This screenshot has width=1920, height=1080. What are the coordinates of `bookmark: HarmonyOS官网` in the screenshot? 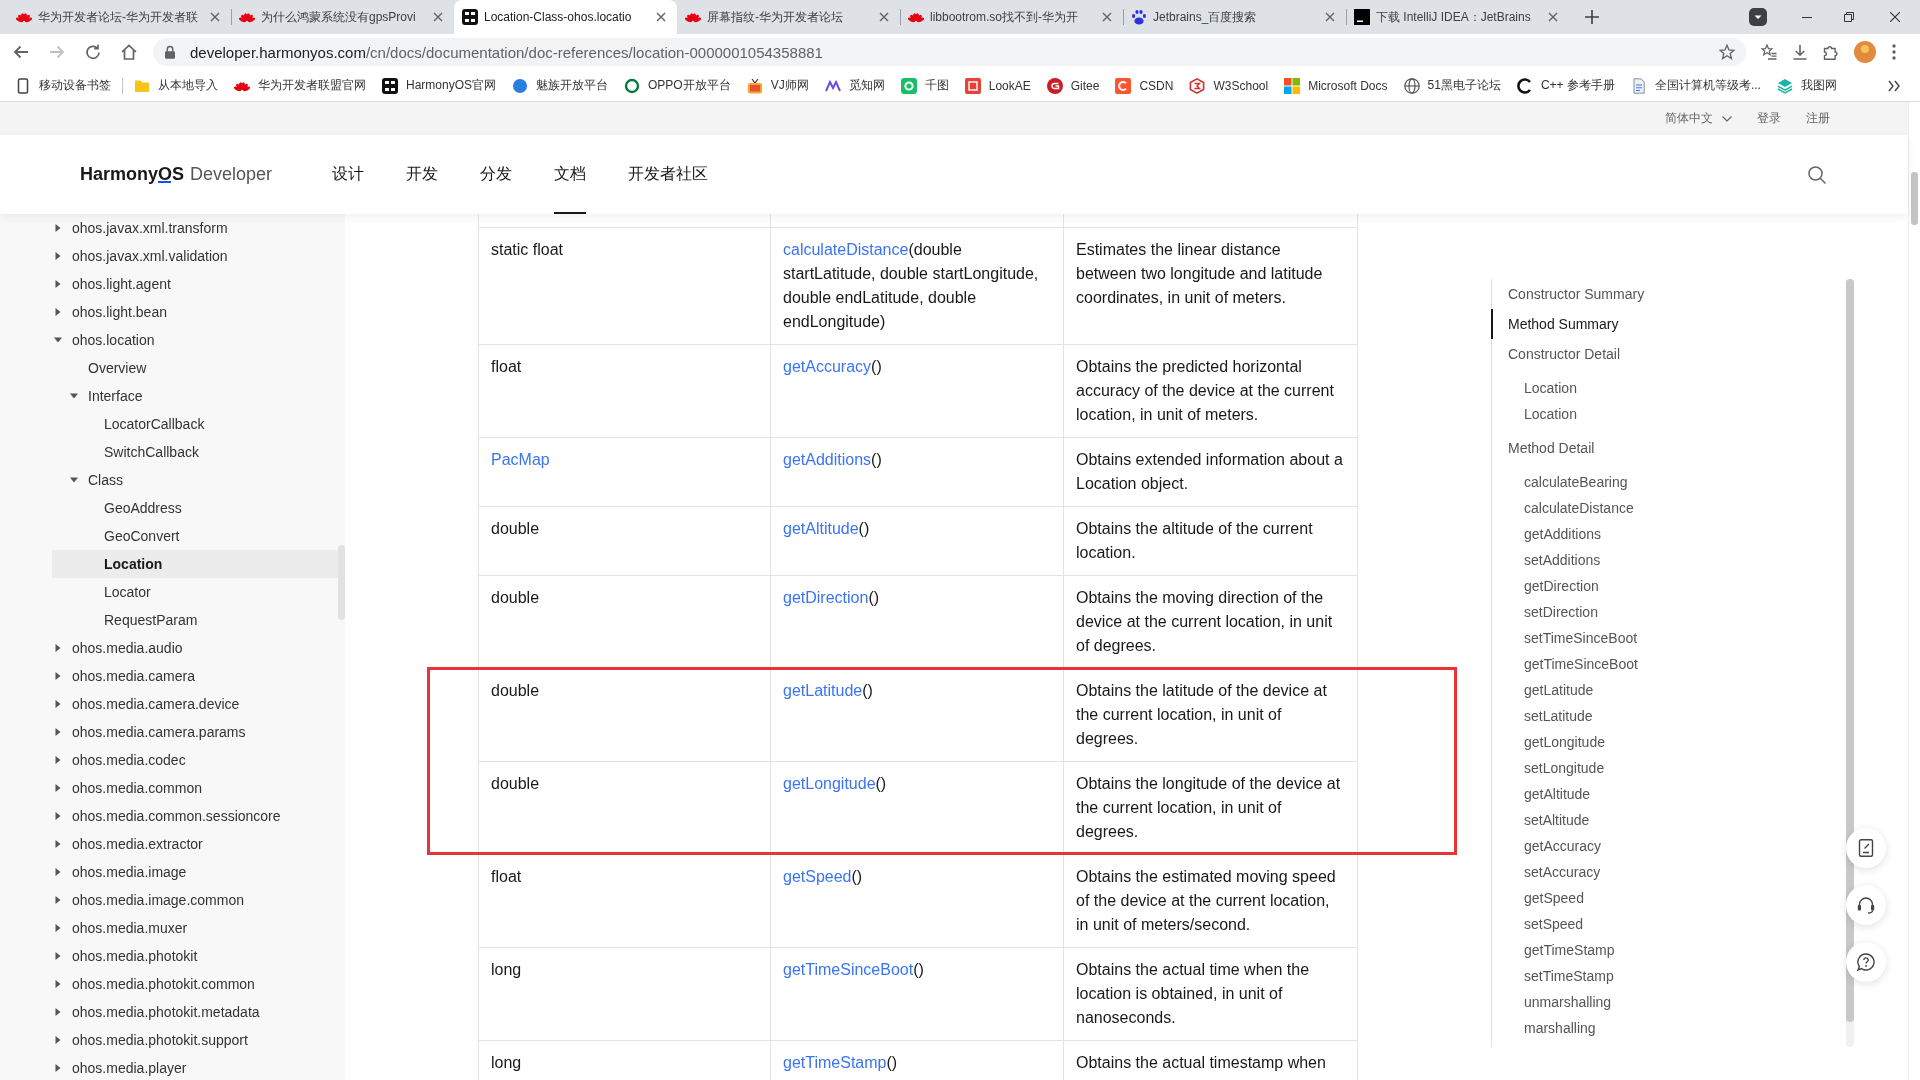 It's located at (439, 85).